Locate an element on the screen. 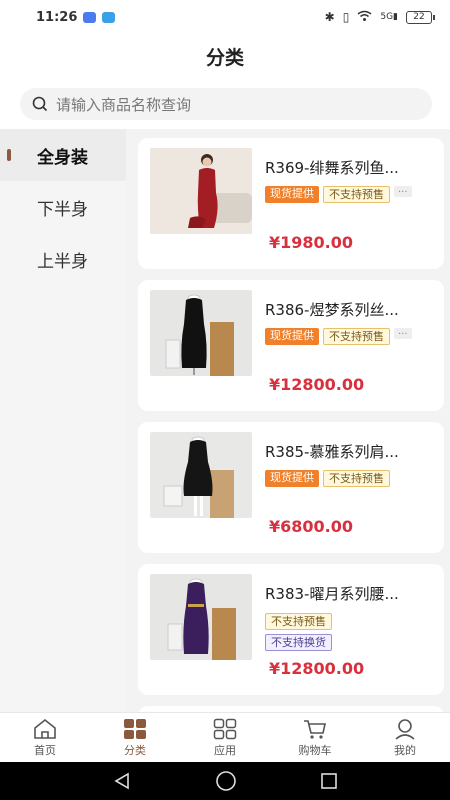 The image size is (450, 800). product-tags: 现货提供 不支持预售 is located at coordinates (350, 478).